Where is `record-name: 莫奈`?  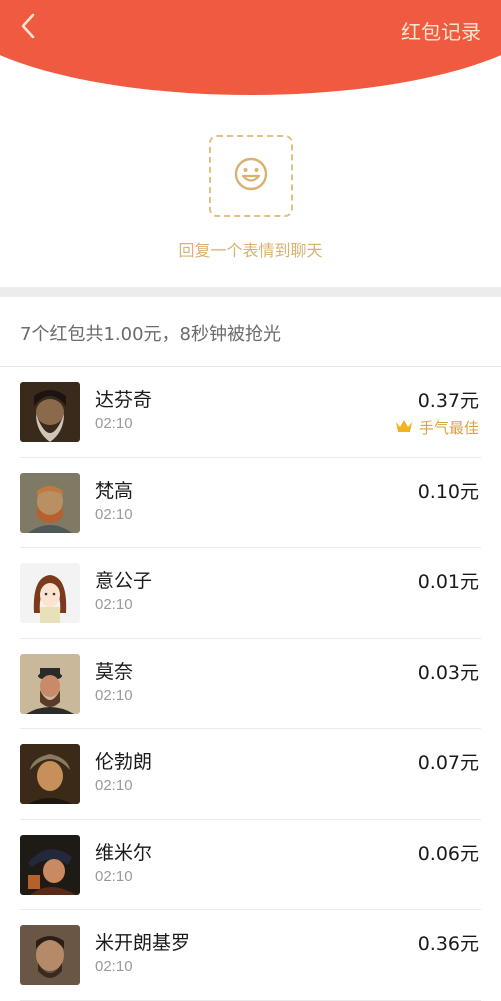
record-name: 莫奈 is located at coordinates (114, 671).